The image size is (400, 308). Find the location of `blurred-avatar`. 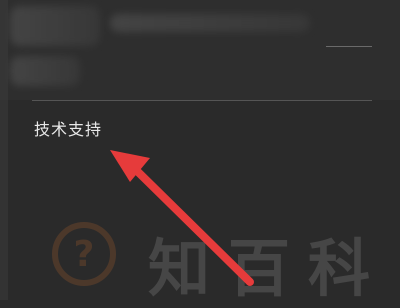

blurred-avatar is located at coordinates (55, 26).